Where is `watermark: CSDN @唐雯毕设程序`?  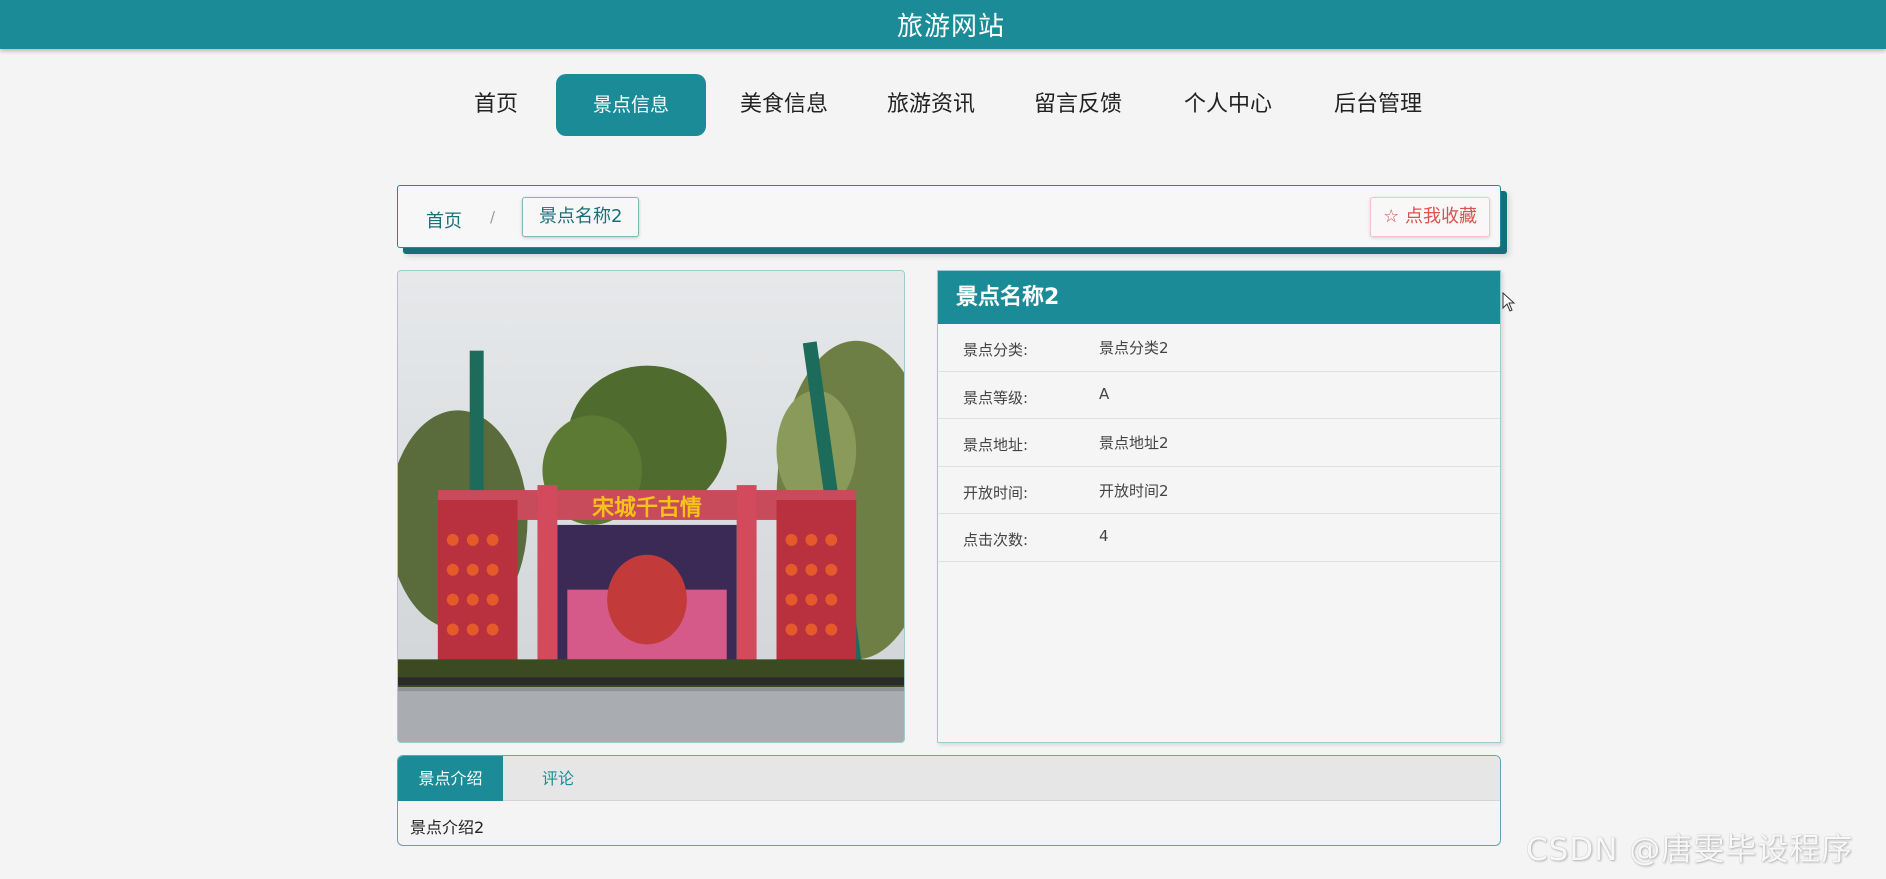 watermark: CSDN @唐雯毕设程序 is located at coordinates (1690, 850).